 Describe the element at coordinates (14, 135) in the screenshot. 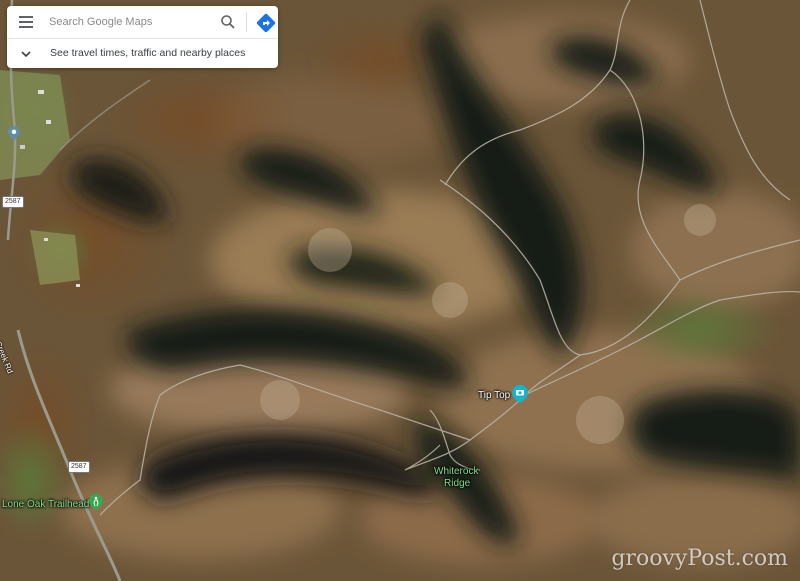

I see `place-pin-icon` at that location.